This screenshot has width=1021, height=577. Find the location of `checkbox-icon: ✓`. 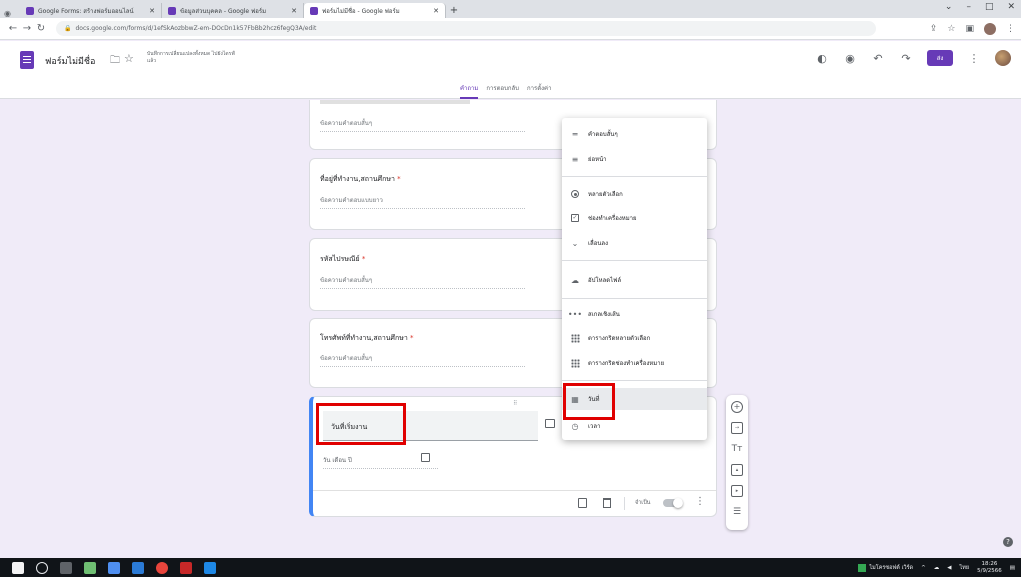

checkbox-icon: ✓ is located at coordinates (575, 218).